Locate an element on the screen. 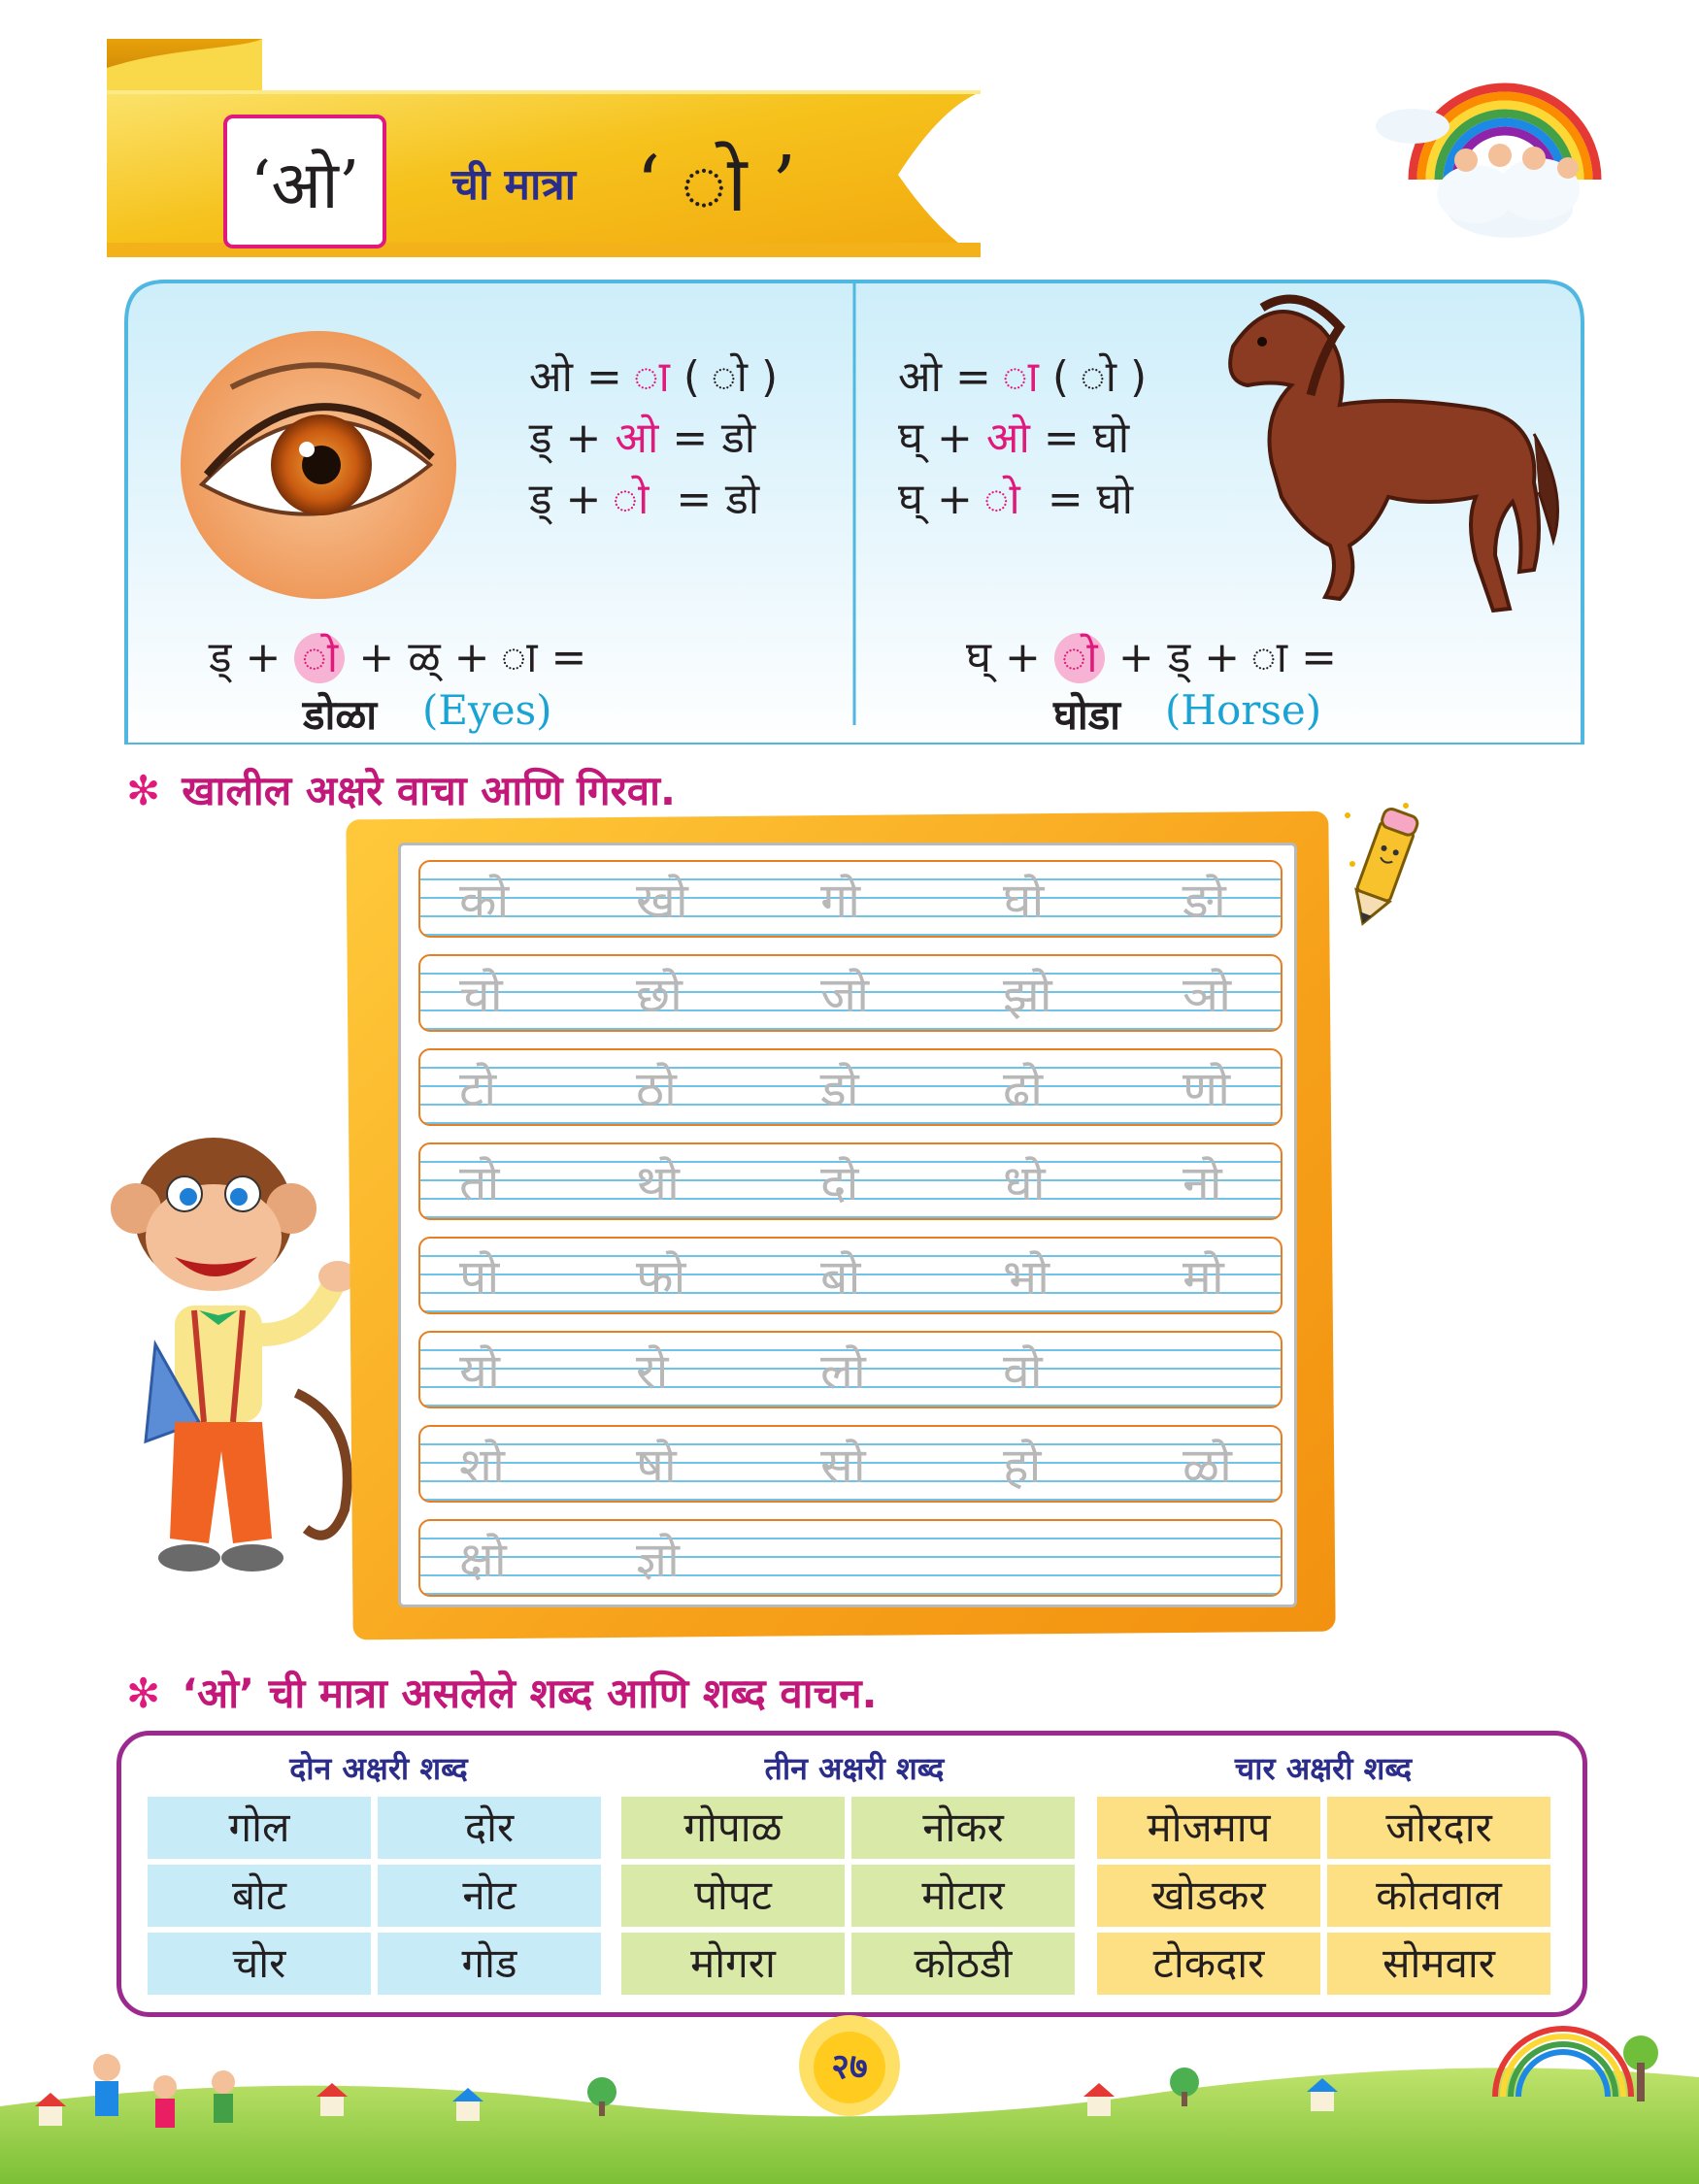 This screenshot has width=1699, height=2184. left-eq-line-2: ड् + ओ = डो is located at coordinates (642, 438).